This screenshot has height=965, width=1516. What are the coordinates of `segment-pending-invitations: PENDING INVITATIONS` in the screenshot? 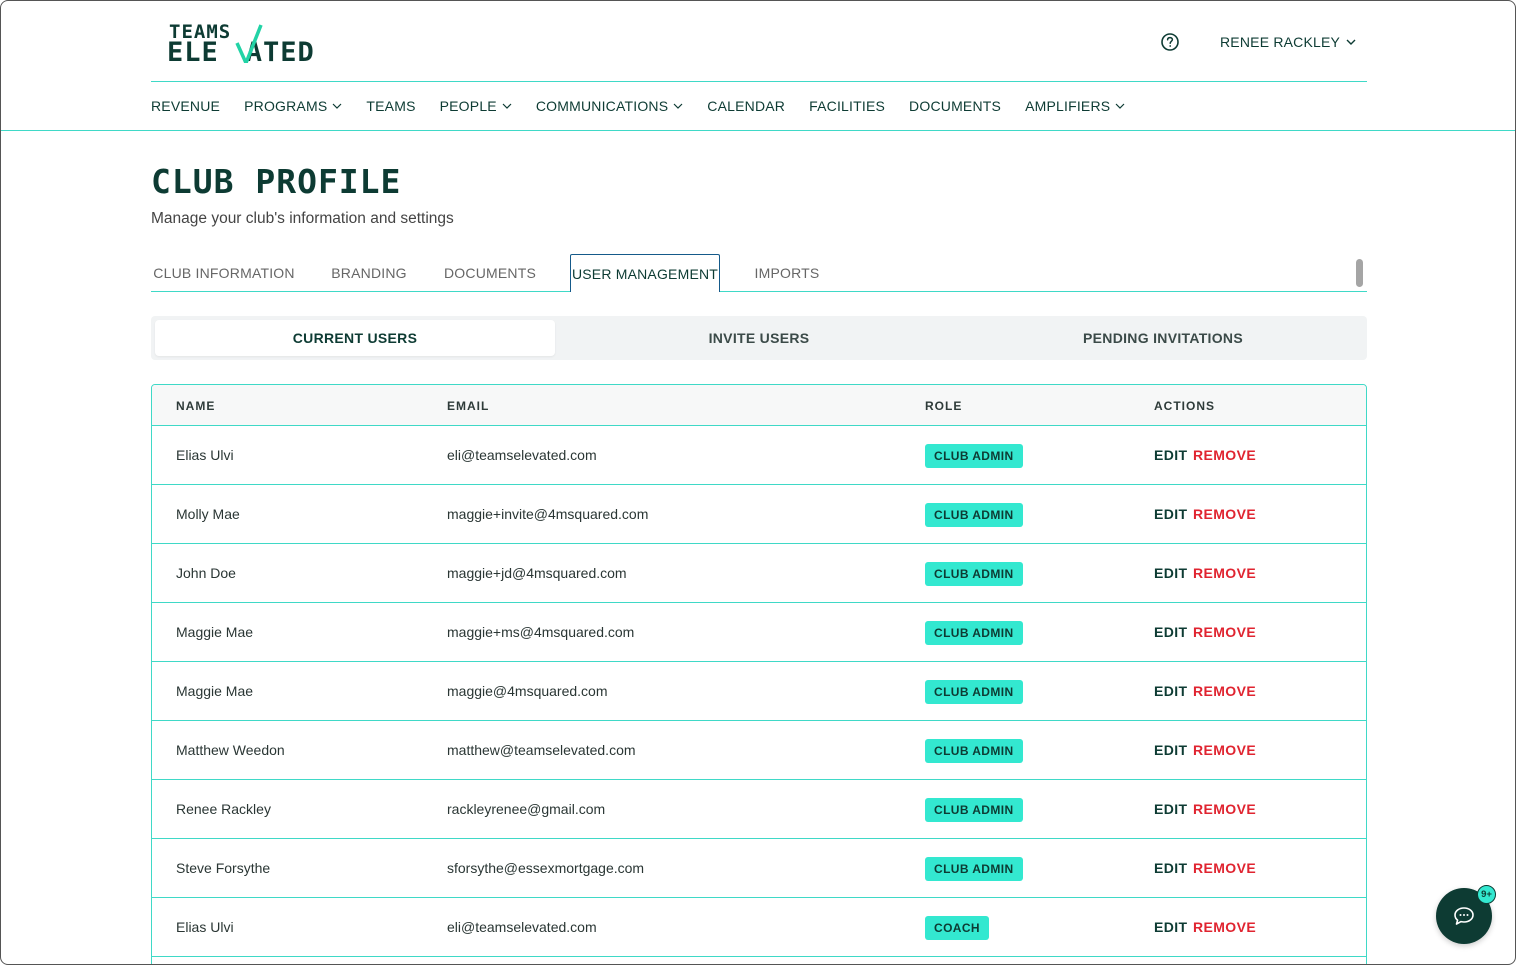 It's located at (1163, 338).